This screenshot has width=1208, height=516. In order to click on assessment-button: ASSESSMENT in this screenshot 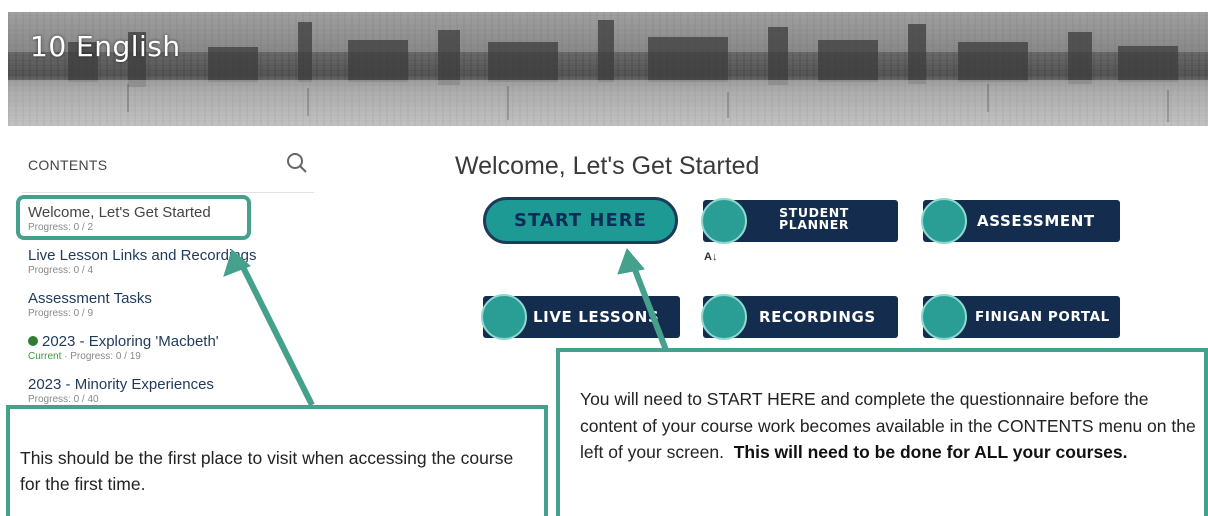, I will do `click(1020, 221)`.